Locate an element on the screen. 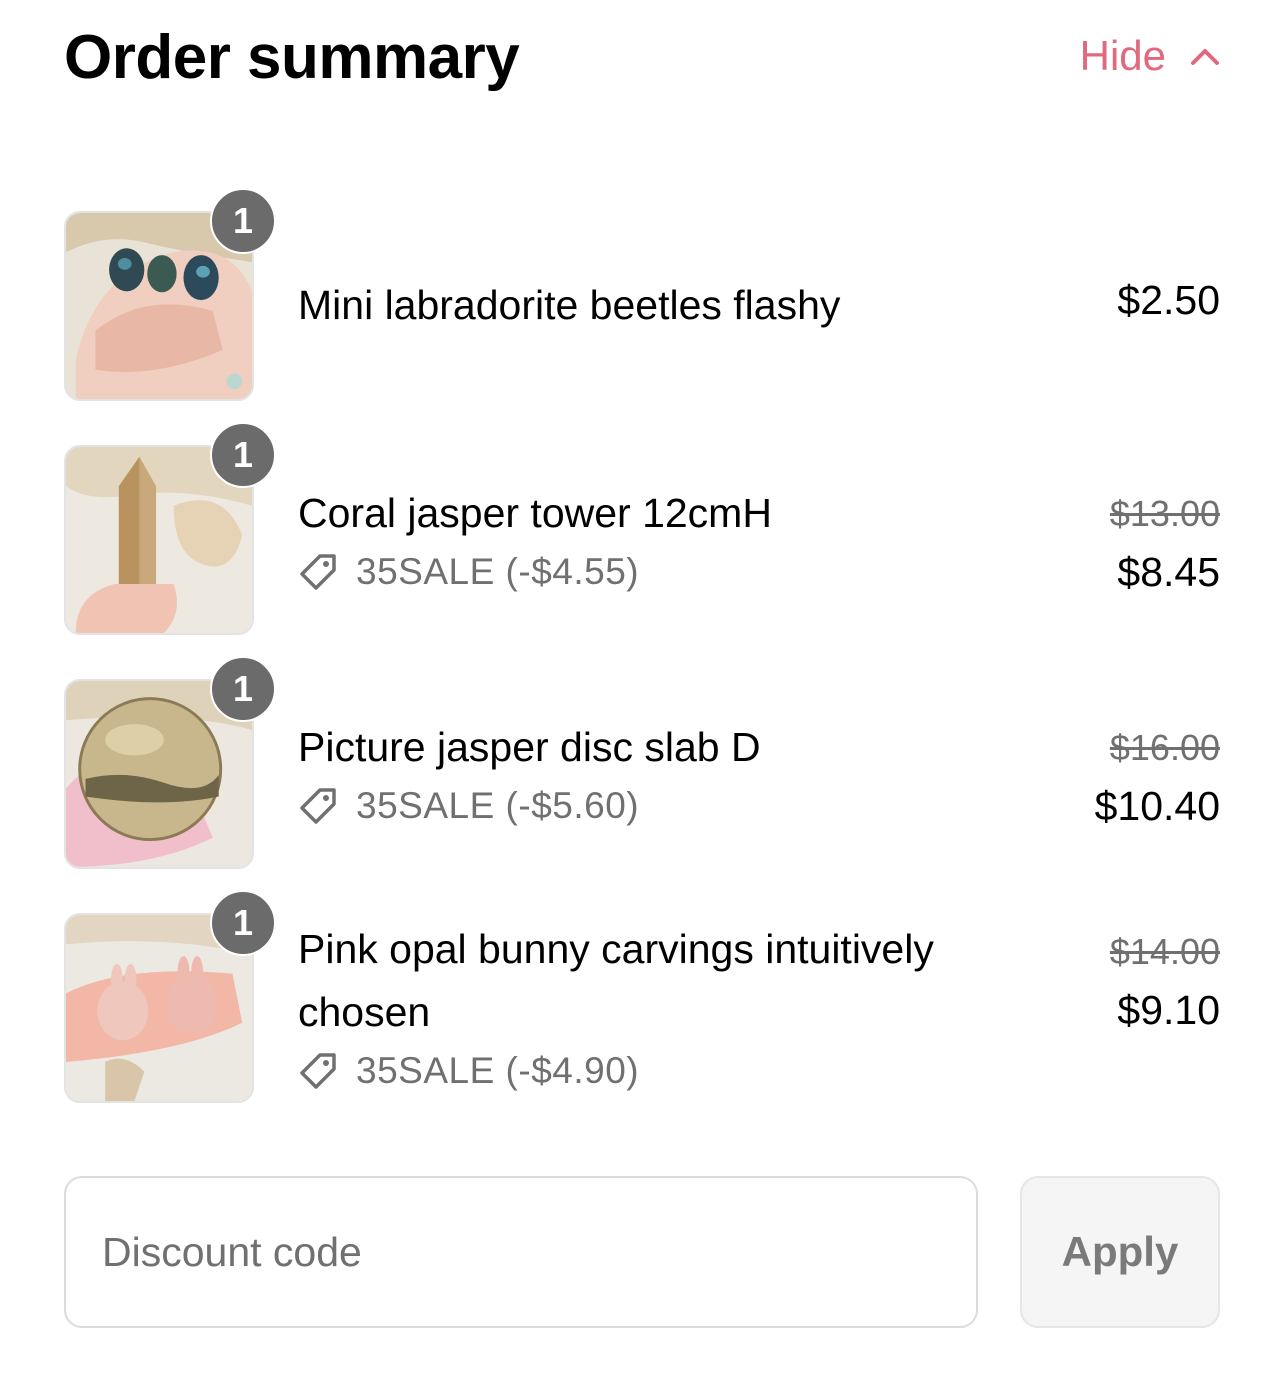 This screenshot has height=1380, width=1284. discount-label: 35SALE (-$5.60) is located at coordinates (498, 805).